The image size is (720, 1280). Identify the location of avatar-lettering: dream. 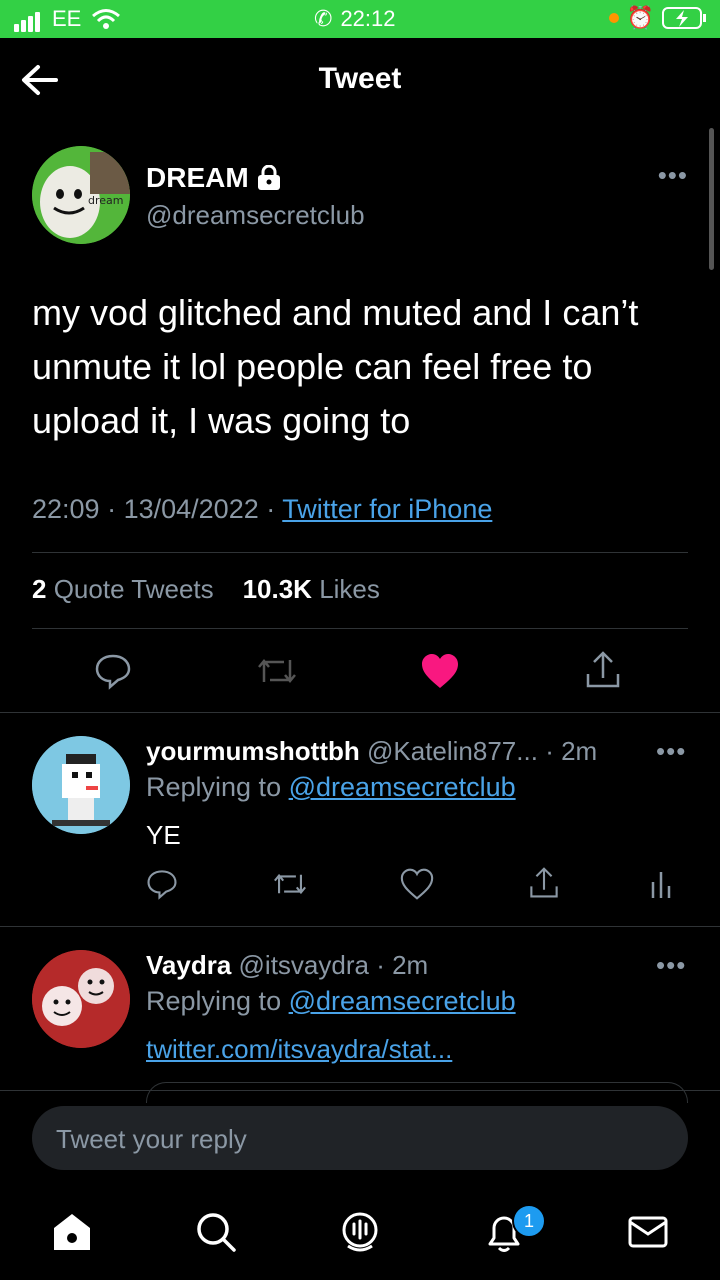
(106, 200).